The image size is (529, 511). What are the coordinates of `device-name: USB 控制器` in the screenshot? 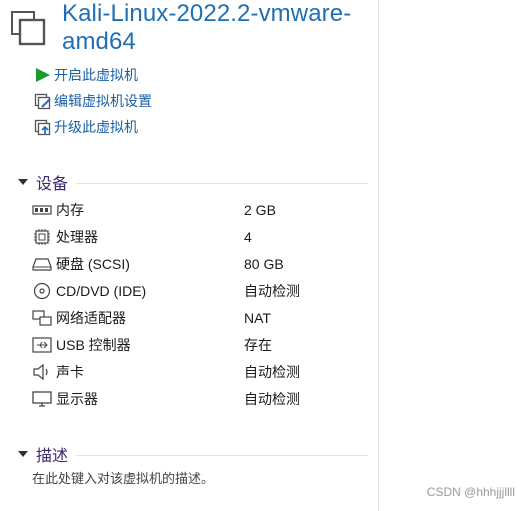 It's located at (93, 344).